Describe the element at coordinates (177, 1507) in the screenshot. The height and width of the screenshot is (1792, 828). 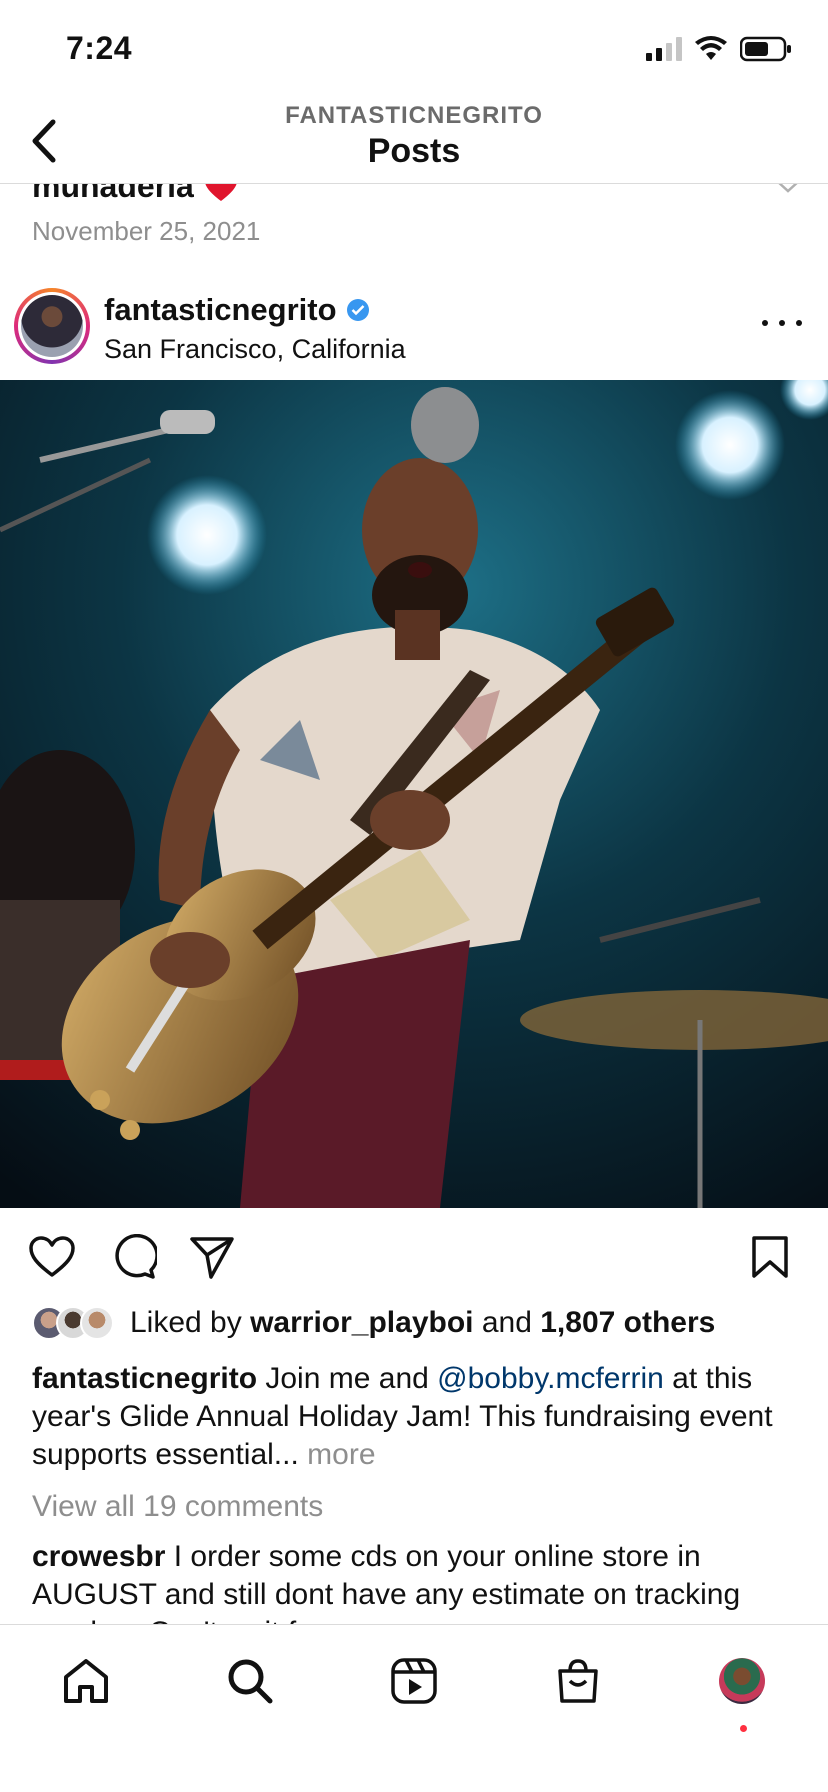
I see `view-all-comments-link: View all 19 comments` at that location.